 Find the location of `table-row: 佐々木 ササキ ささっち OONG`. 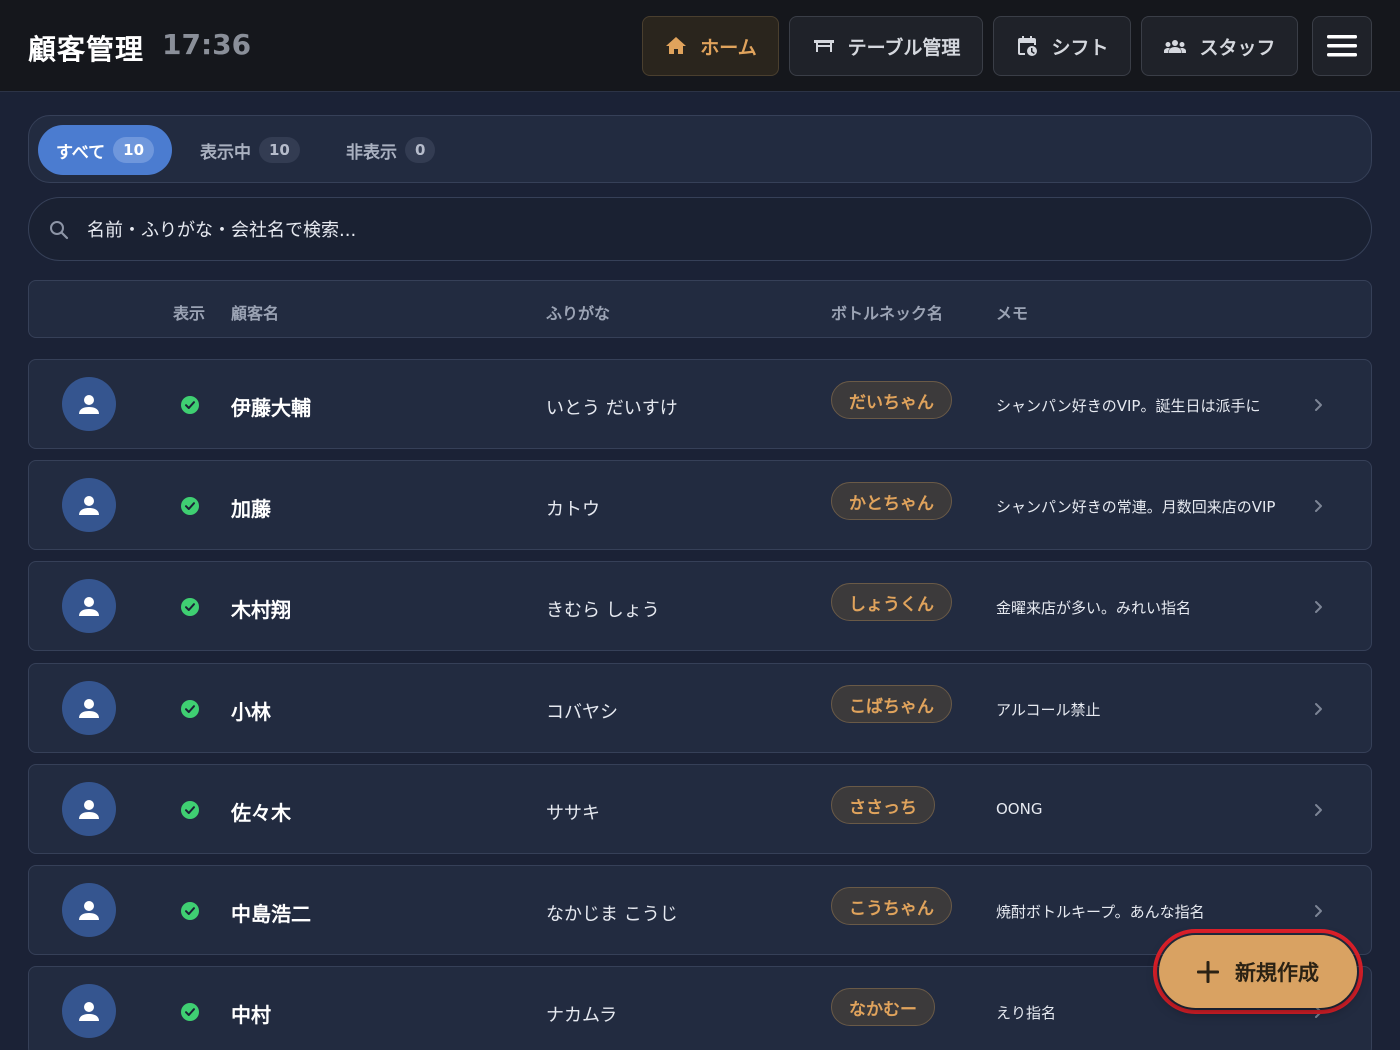

table-row: 佐々木 ササキ ささっち OONG is located at coordinates (700, 809).